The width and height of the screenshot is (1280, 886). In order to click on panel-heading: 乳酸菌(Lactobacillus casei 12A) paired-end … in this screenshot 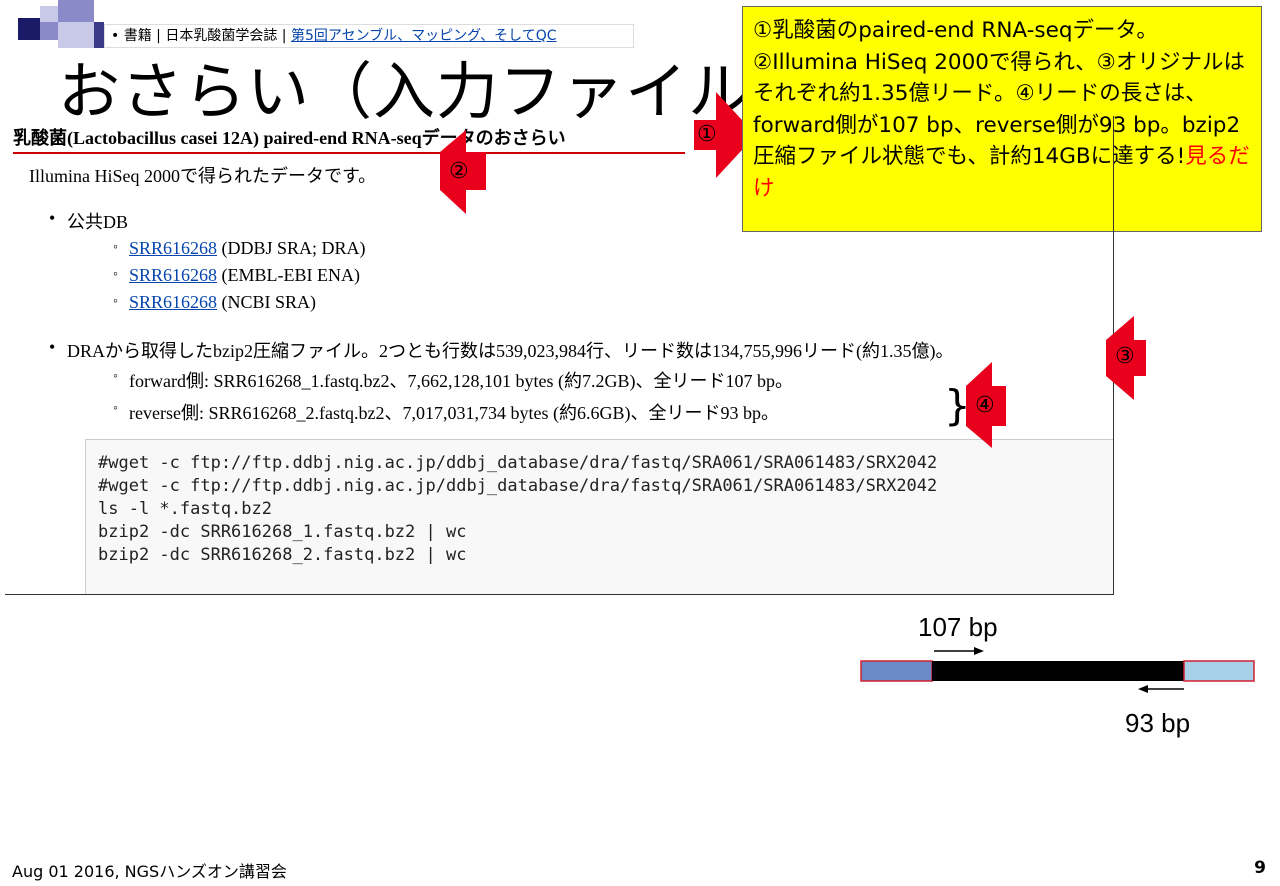, I will do `click(349, 139)`.